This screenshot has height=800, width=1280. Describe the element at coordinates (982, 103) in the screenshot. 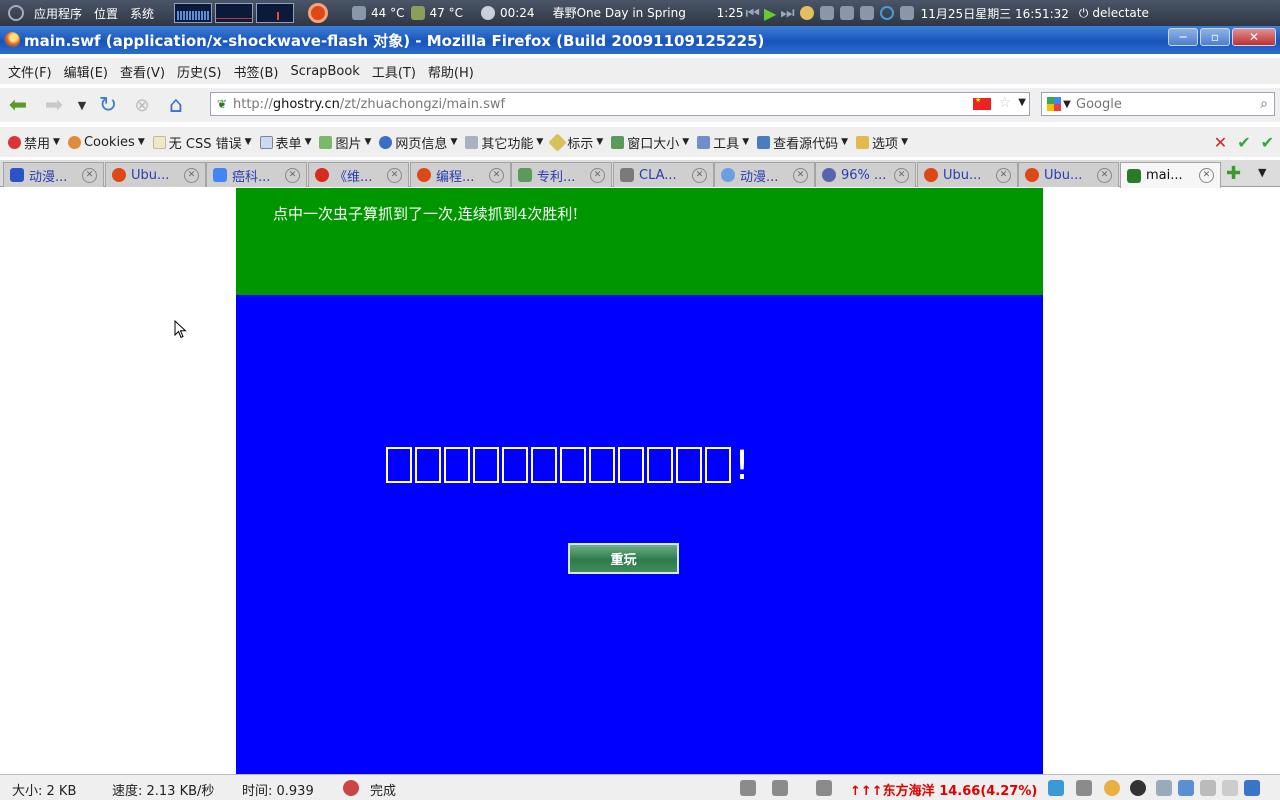

I see `china-flag-icon` at that location.